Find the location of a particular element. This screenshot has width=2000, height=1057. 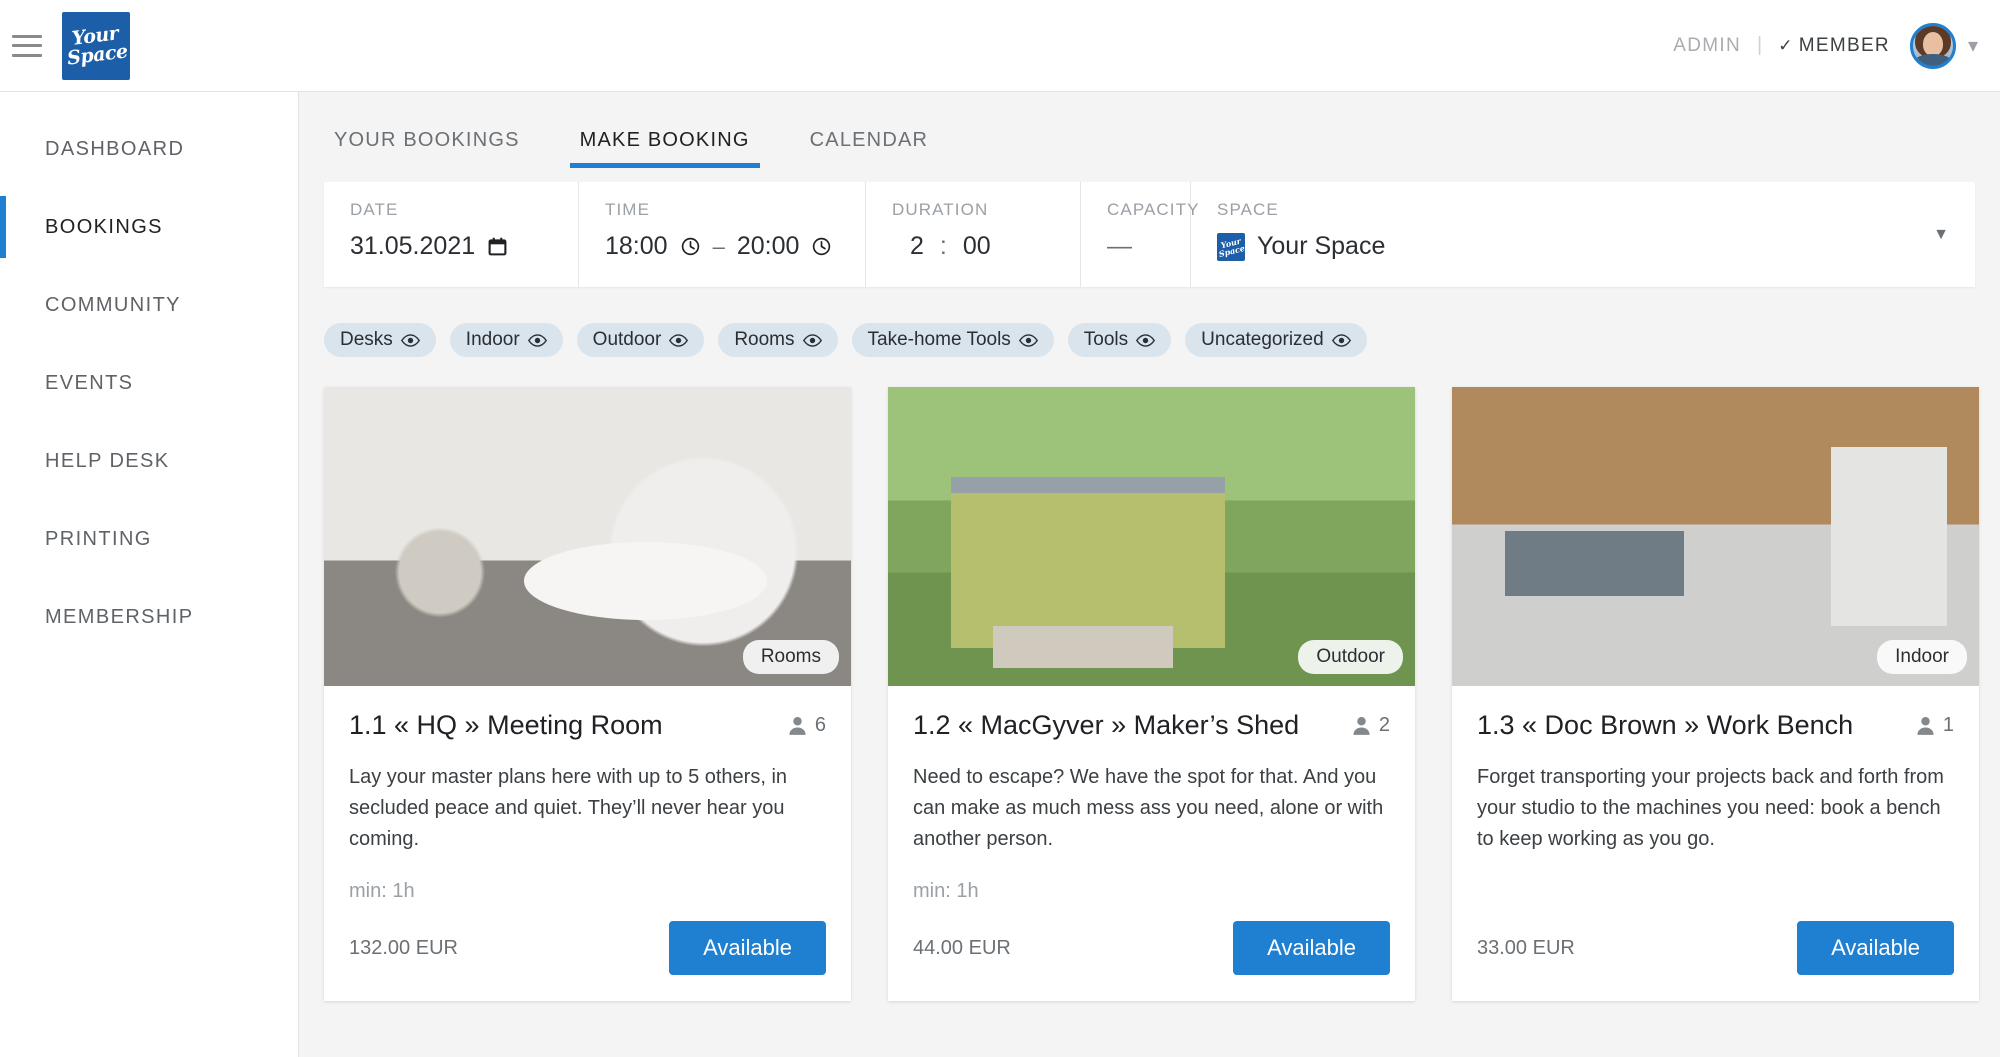

time-start-value: 18:00 is located at coordinates (636, 246).